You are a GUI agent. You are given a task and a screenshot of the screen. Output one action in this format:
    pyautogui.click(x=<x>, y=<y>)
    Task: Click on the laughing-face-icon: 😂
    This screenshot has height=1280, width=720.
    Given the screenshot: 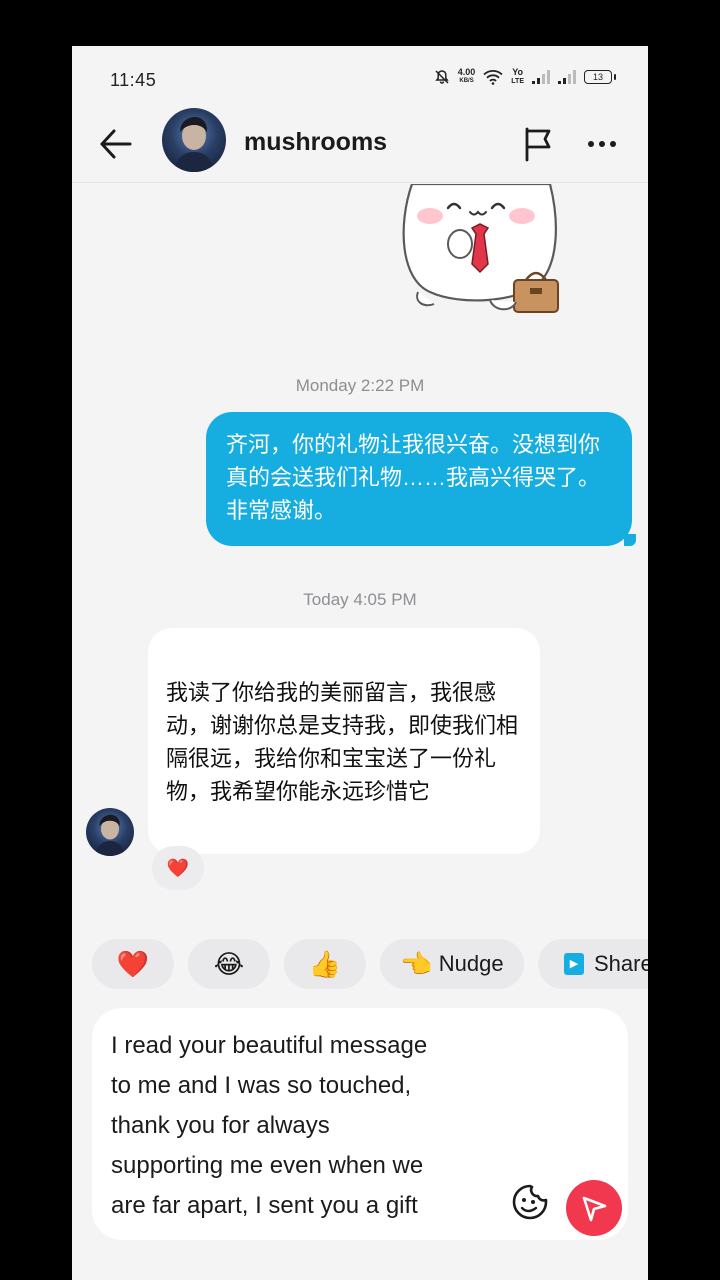 What is the action you would take?
    pyautogui.click(x=229, y=964)
    